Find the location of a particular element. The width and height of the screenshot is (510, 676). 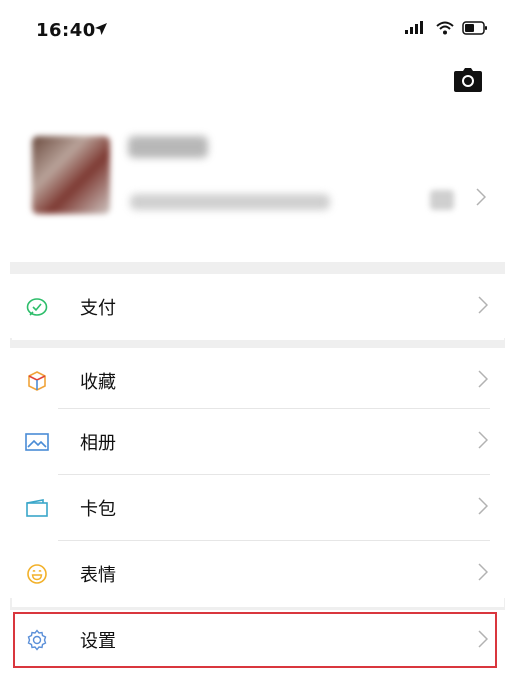

pay-icon is located at coordinates (37, 307).